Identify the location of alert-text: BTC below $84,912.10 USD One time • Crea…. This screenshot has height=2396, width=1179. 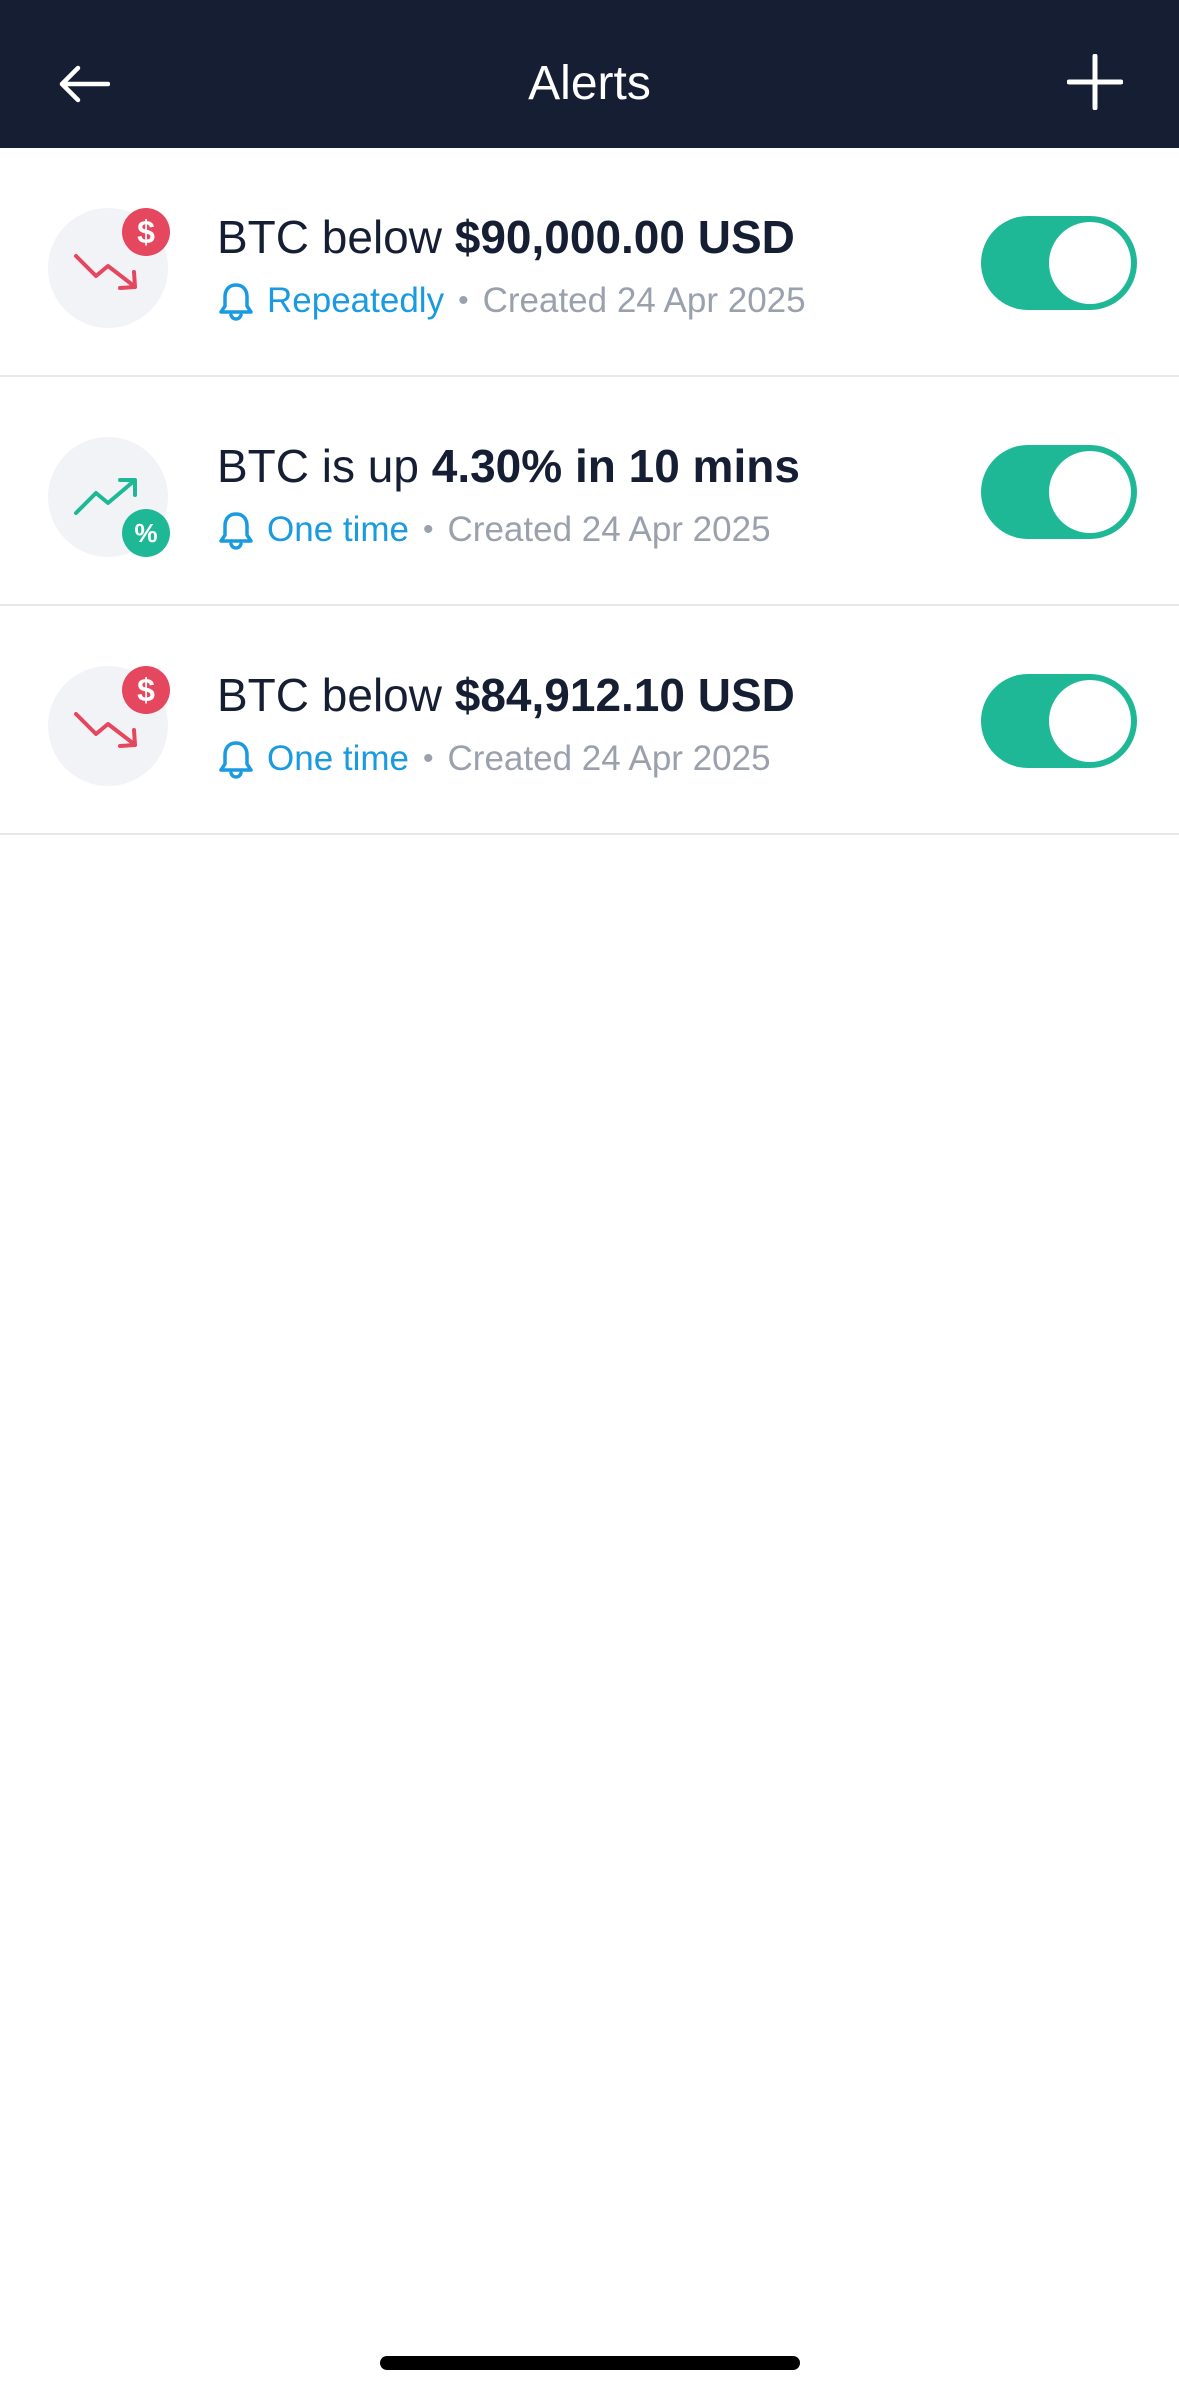
(583, 724).